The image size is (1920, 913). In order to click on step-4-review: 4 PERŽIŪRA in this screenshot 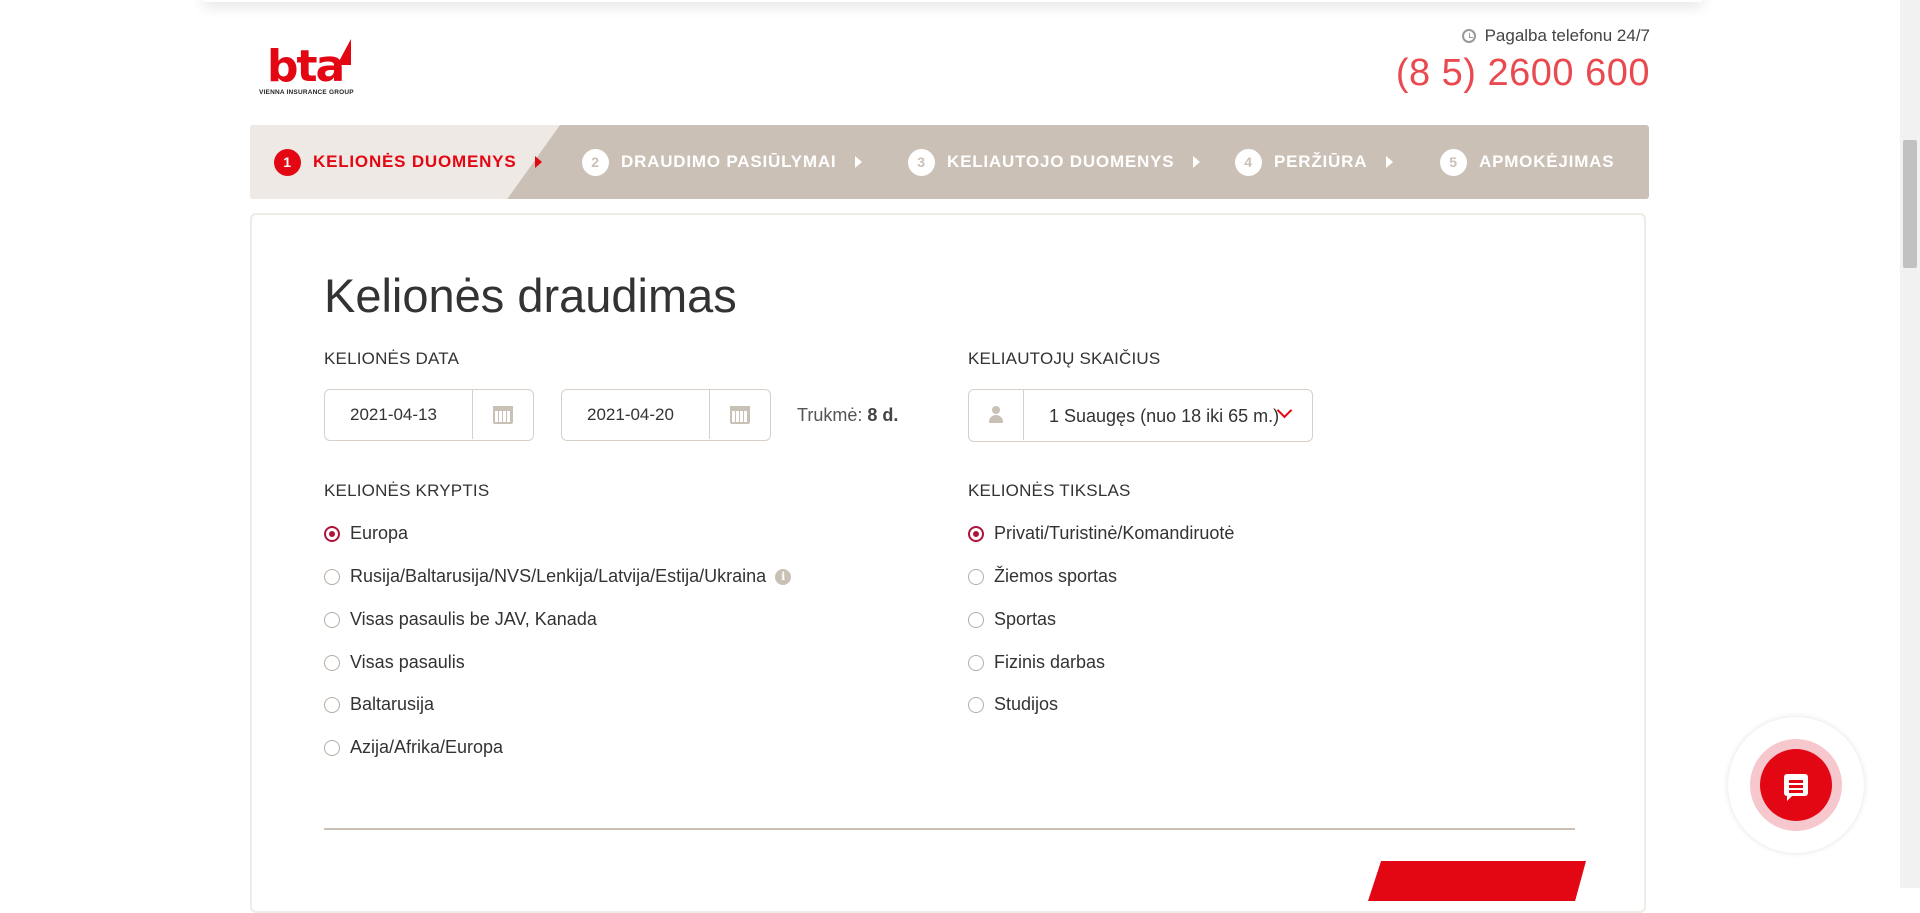, I will do `click(1314, 162)`.